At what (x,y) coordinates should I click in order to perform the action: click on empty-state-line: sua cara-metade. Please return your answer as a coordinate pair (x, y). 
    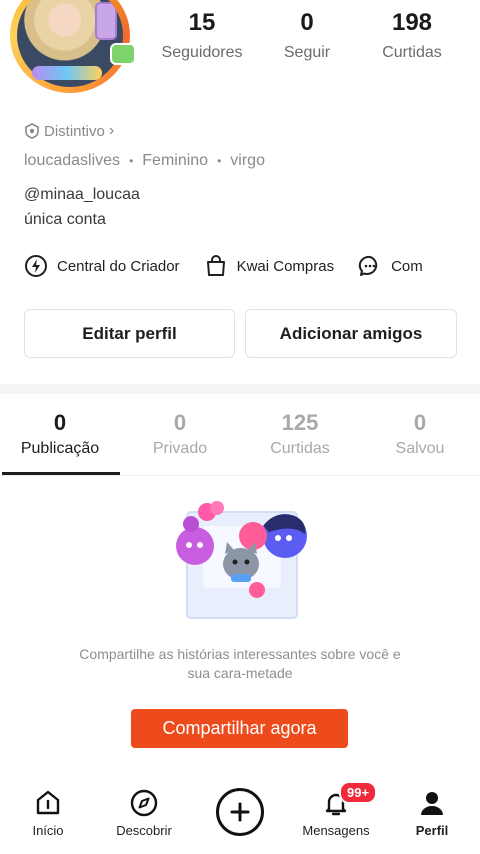
    Looking at the image, I should click on (240, 673).